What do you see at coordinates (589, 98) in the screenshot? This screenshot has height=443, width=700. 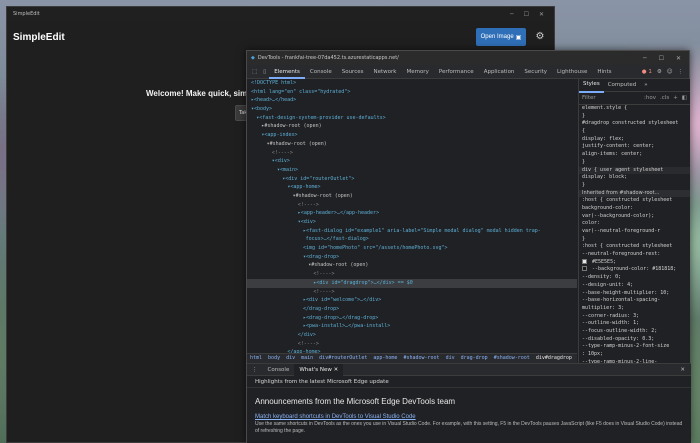 I see `styles-filter-input: Filter` at bounding box center [589, 98].